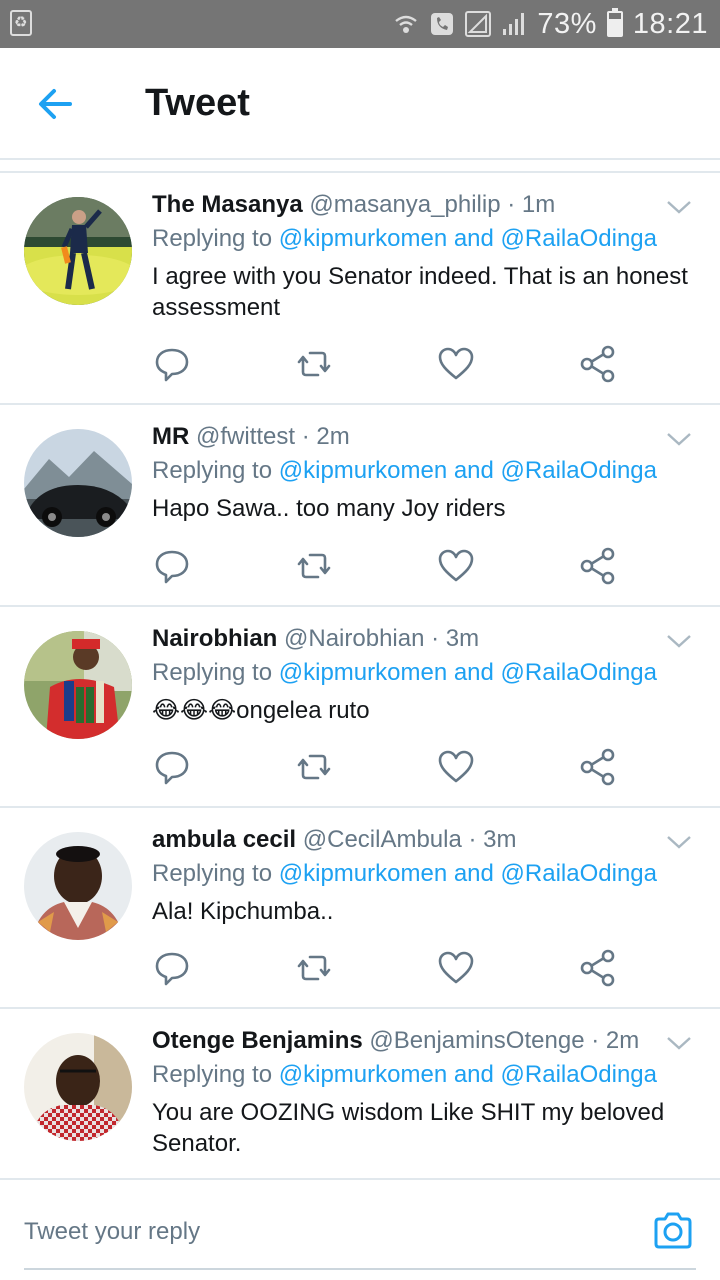 The height and width of the screenshot is (1280, 720). I want to click on tweet-author-handle: @Nairobhian, so click(354, 638).